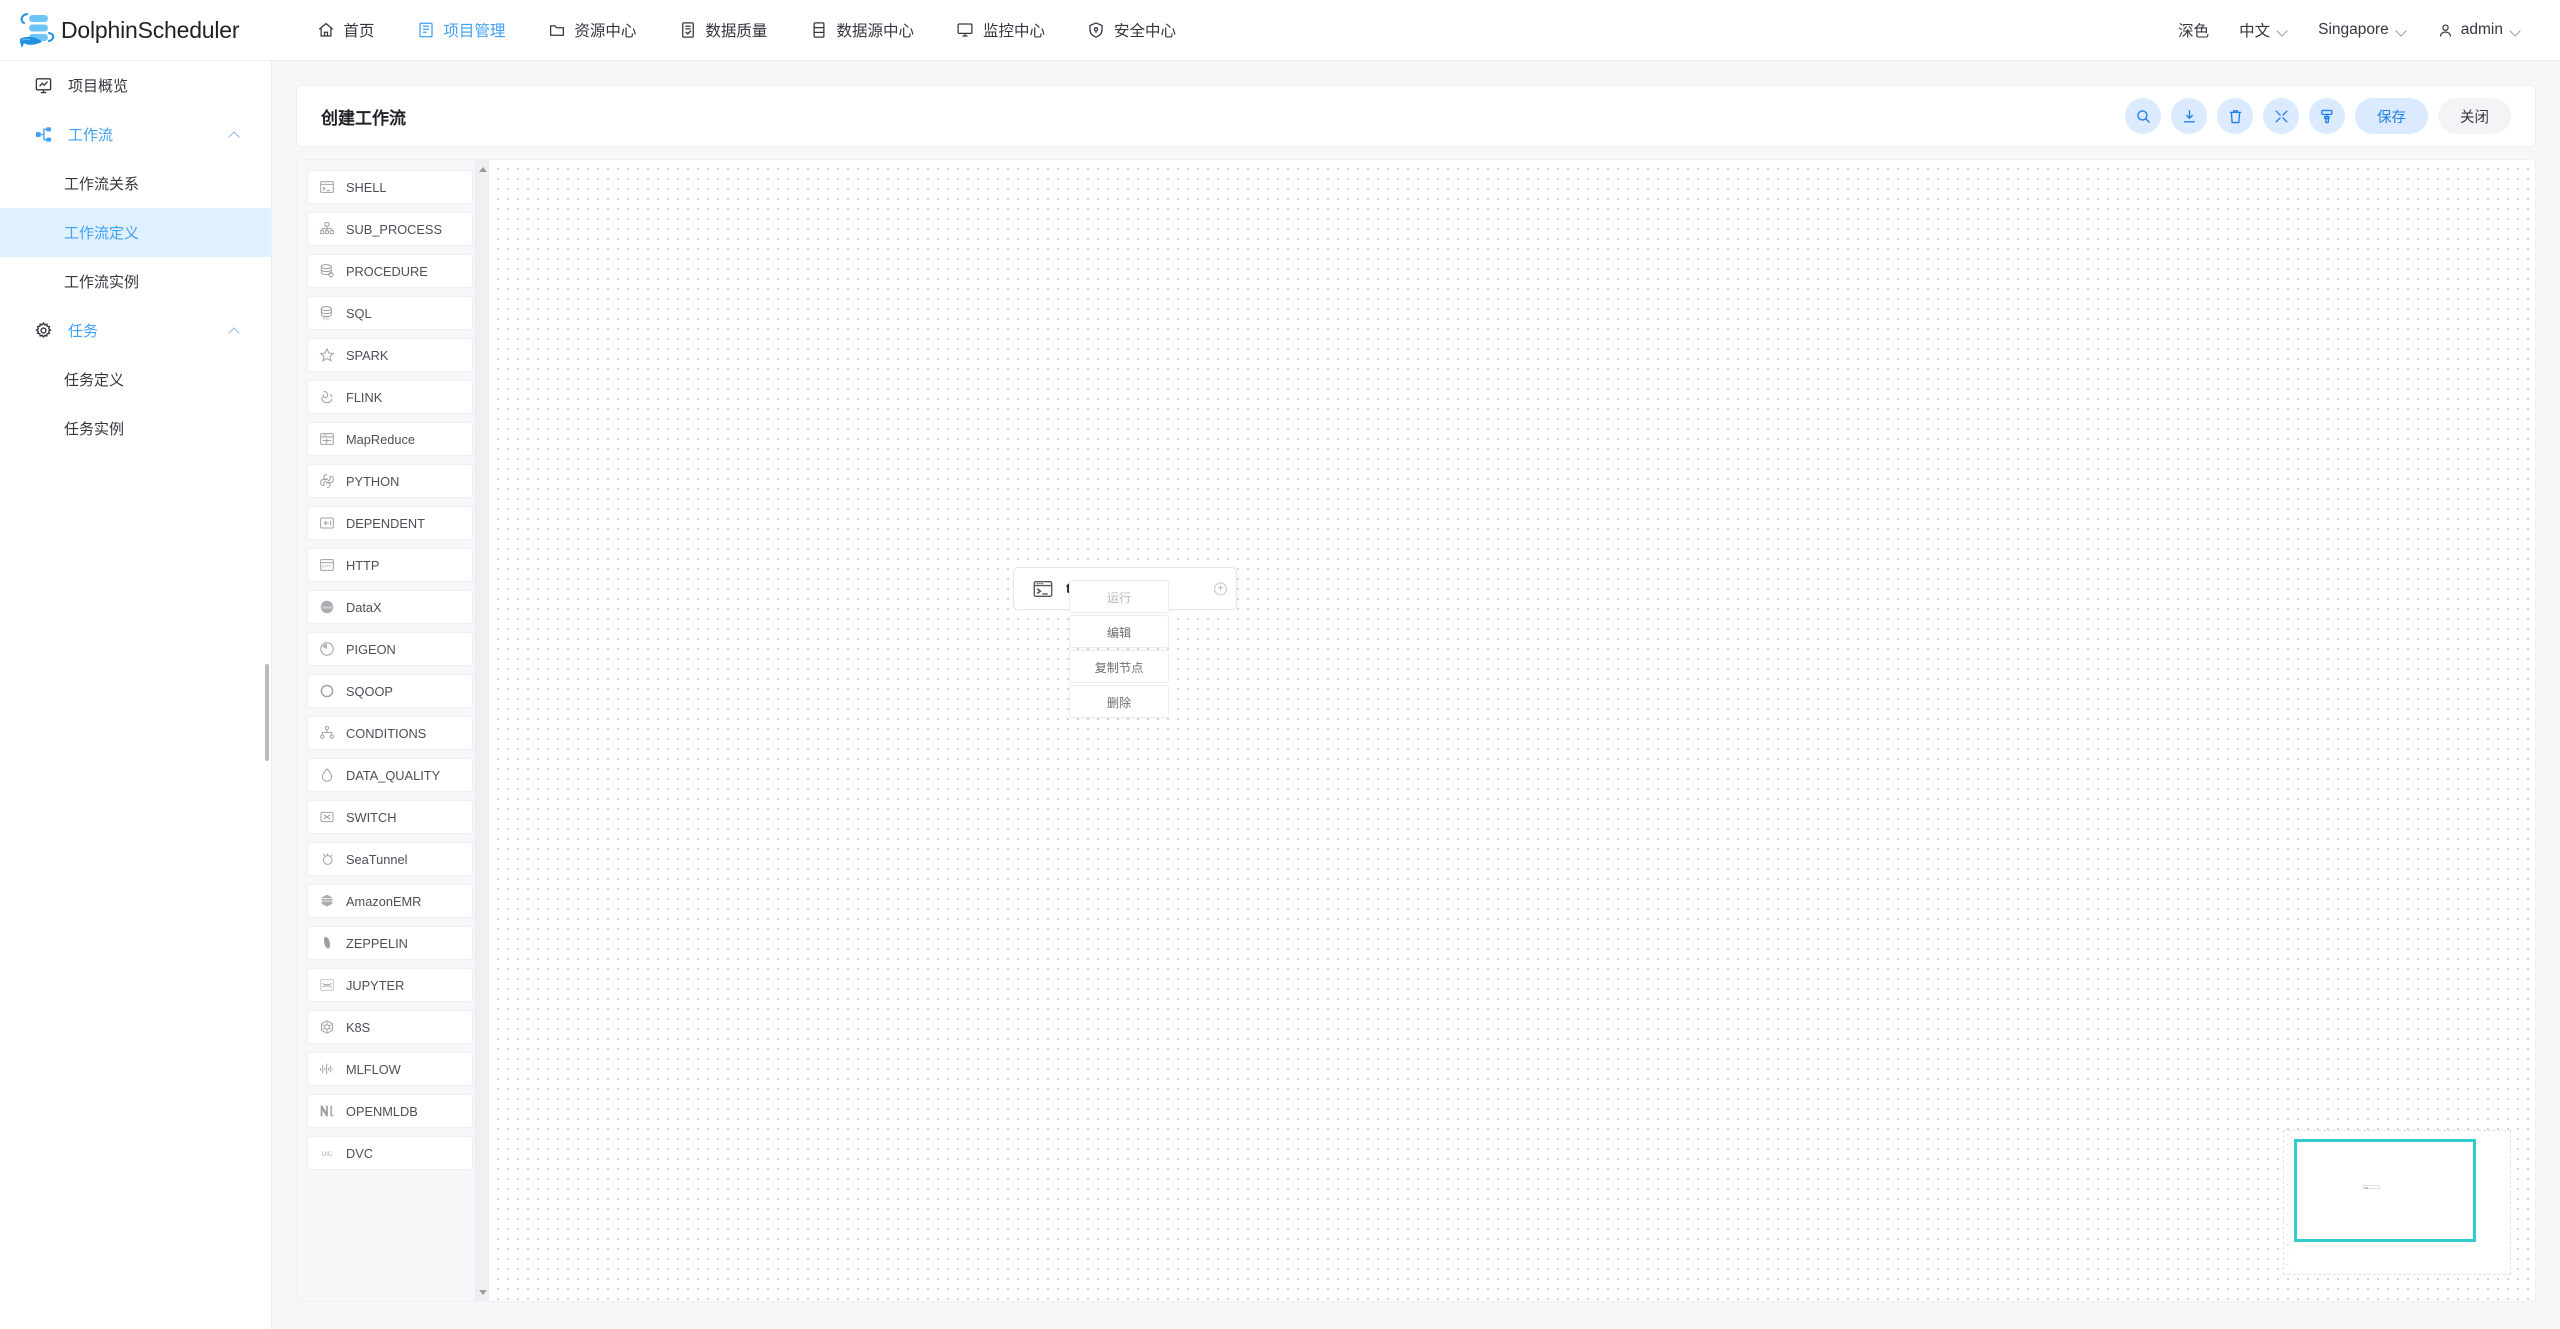 The width and height of the screenshot is (2560, 1329). I want to click on palette-item-mapreduce: MR MapReduce, so click(390, 439).